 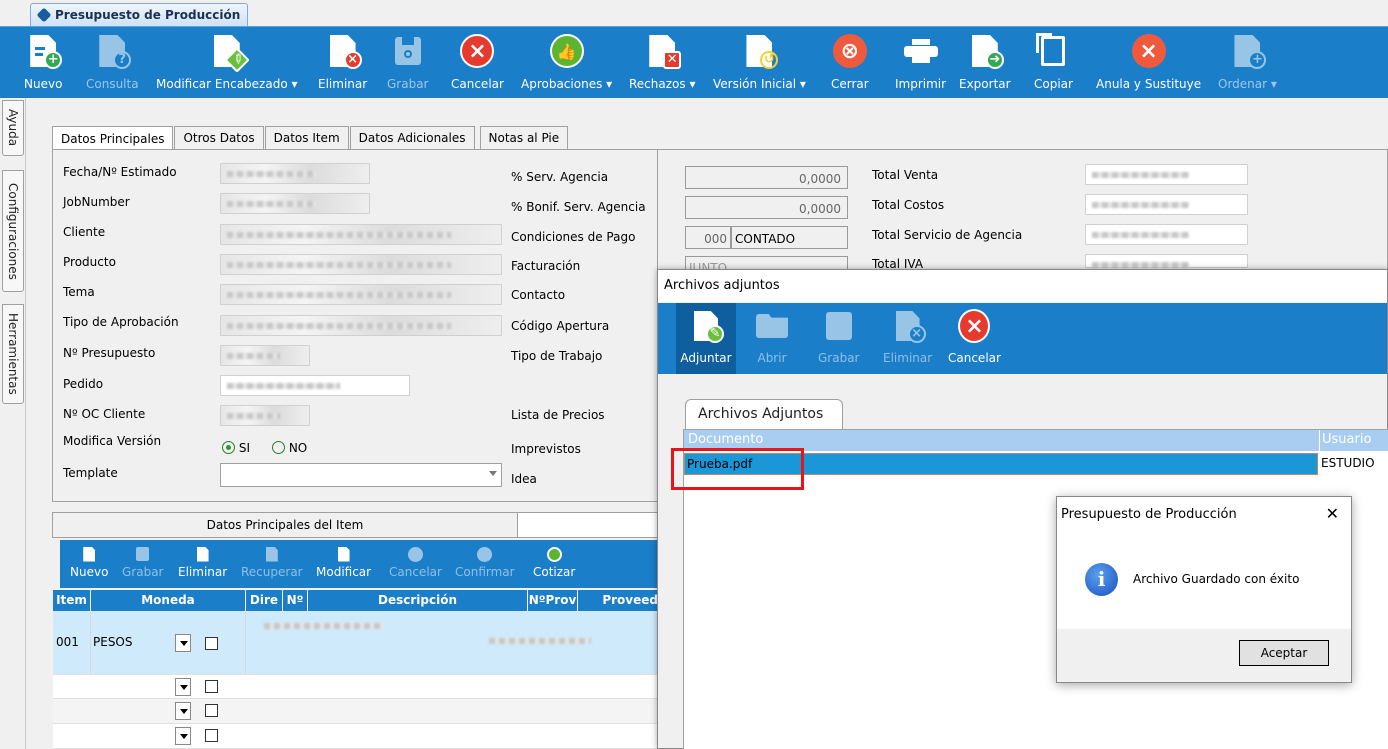 I want to click on cancel-button: × Cancelar, so click(x=477, y=63).